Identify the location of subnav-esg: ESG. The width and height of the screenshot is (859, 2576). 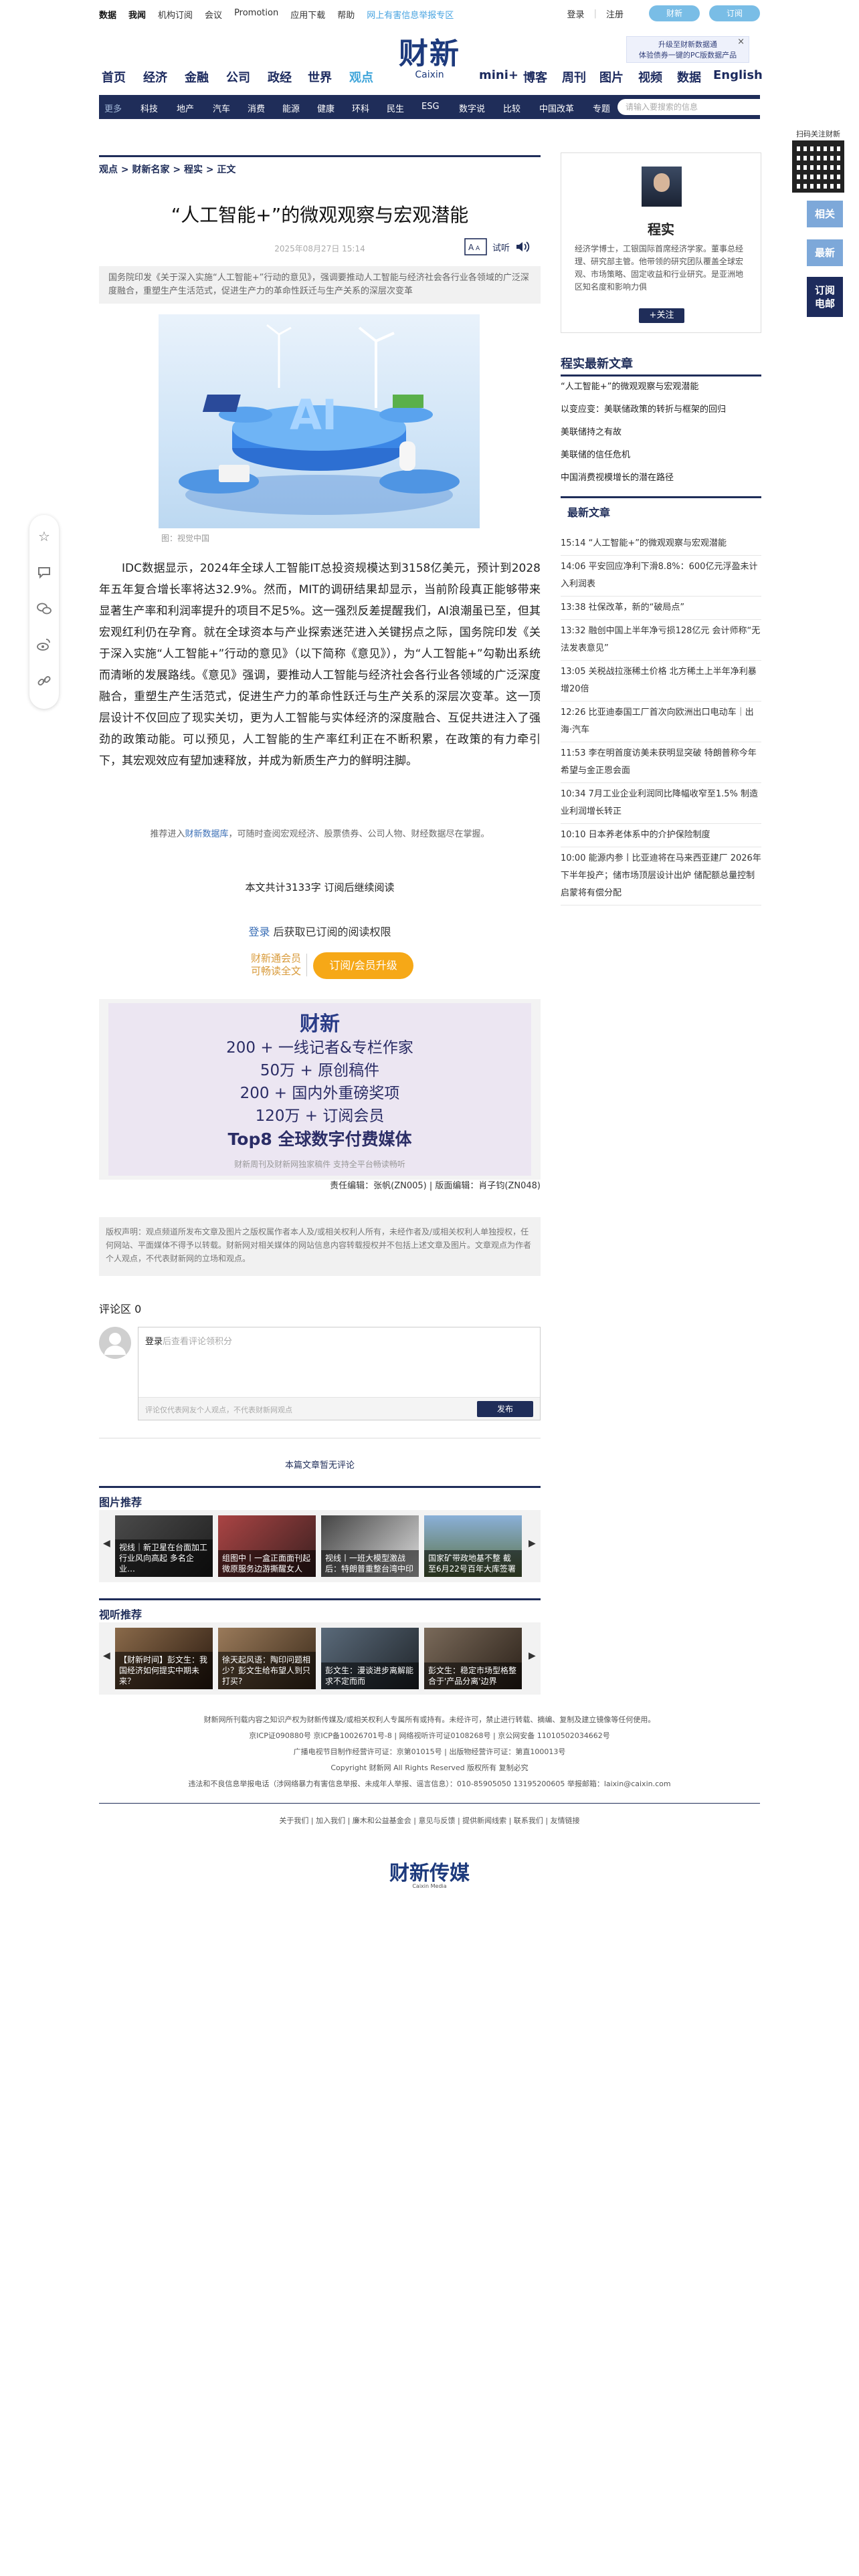
(431, 107).